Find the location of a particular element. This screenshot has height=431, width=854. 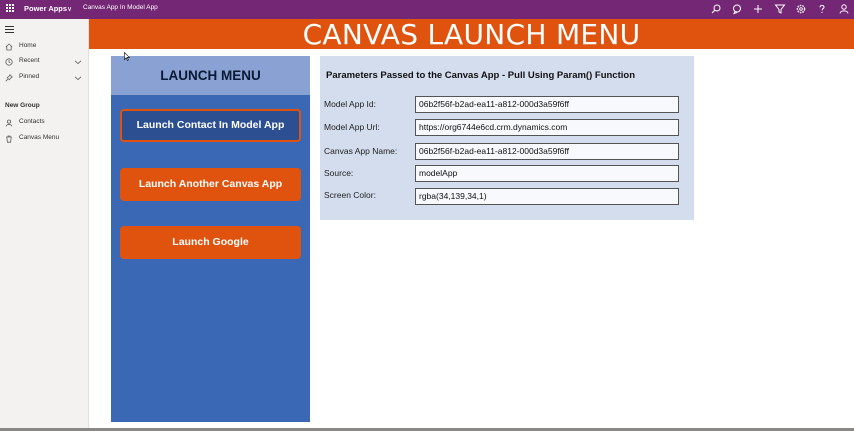

model-app-id-label: Model App Id: is located at coordinates (350, 104).